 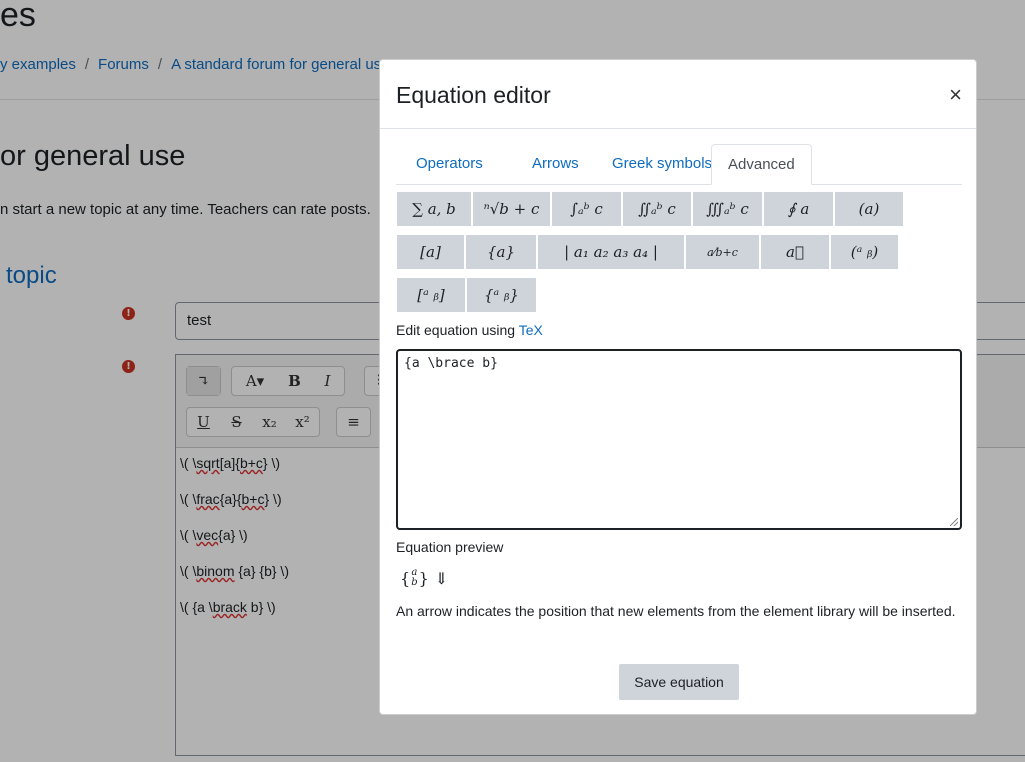 I want to click on library-vector-button: a⃗, so click(x=795, y=252).